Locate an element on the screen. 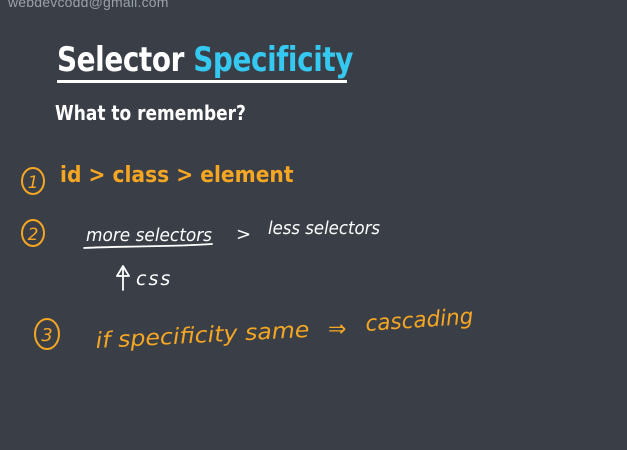  rule-2-text: more selectors is located at coordinates (149, 235).